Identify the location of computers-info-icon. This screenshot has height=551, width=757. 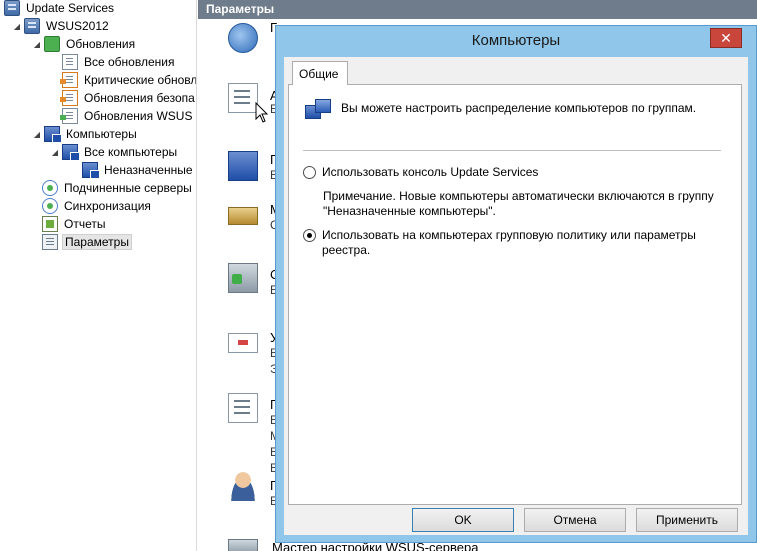
(318, 110).